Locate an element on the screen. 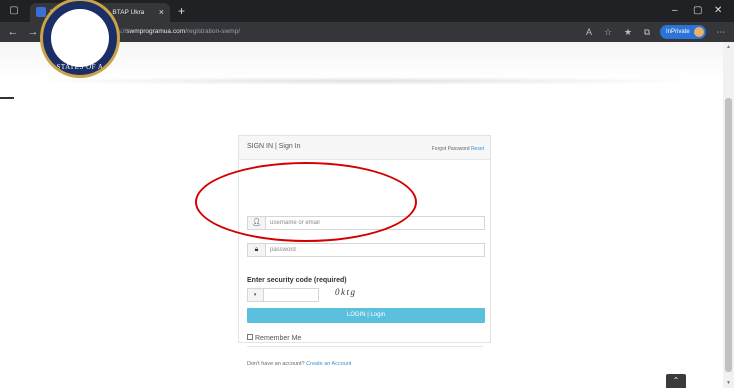  forgot-password-label: Forgot Password is located at coordinates (450, 149).